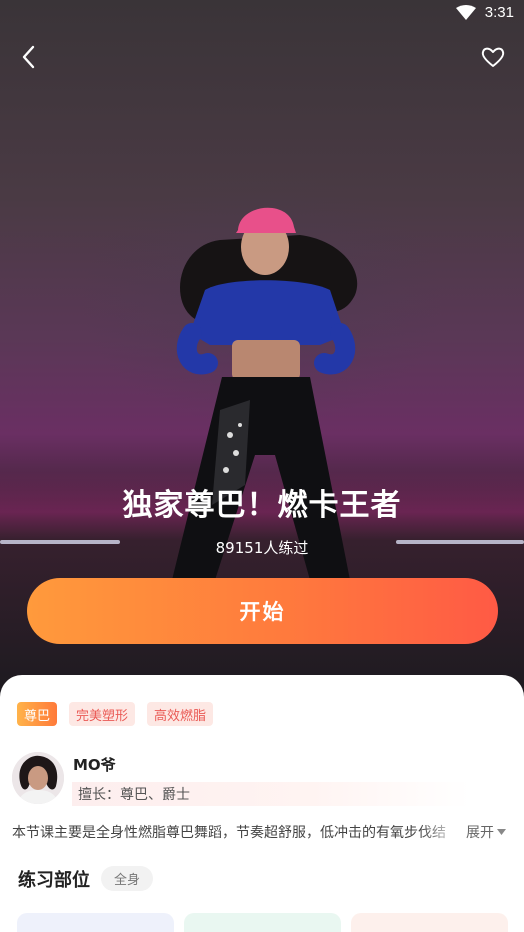 The height and width of the screenshot is (932, 524). I want to click on practice-parts-title: 练习部位, so click(54, 880).